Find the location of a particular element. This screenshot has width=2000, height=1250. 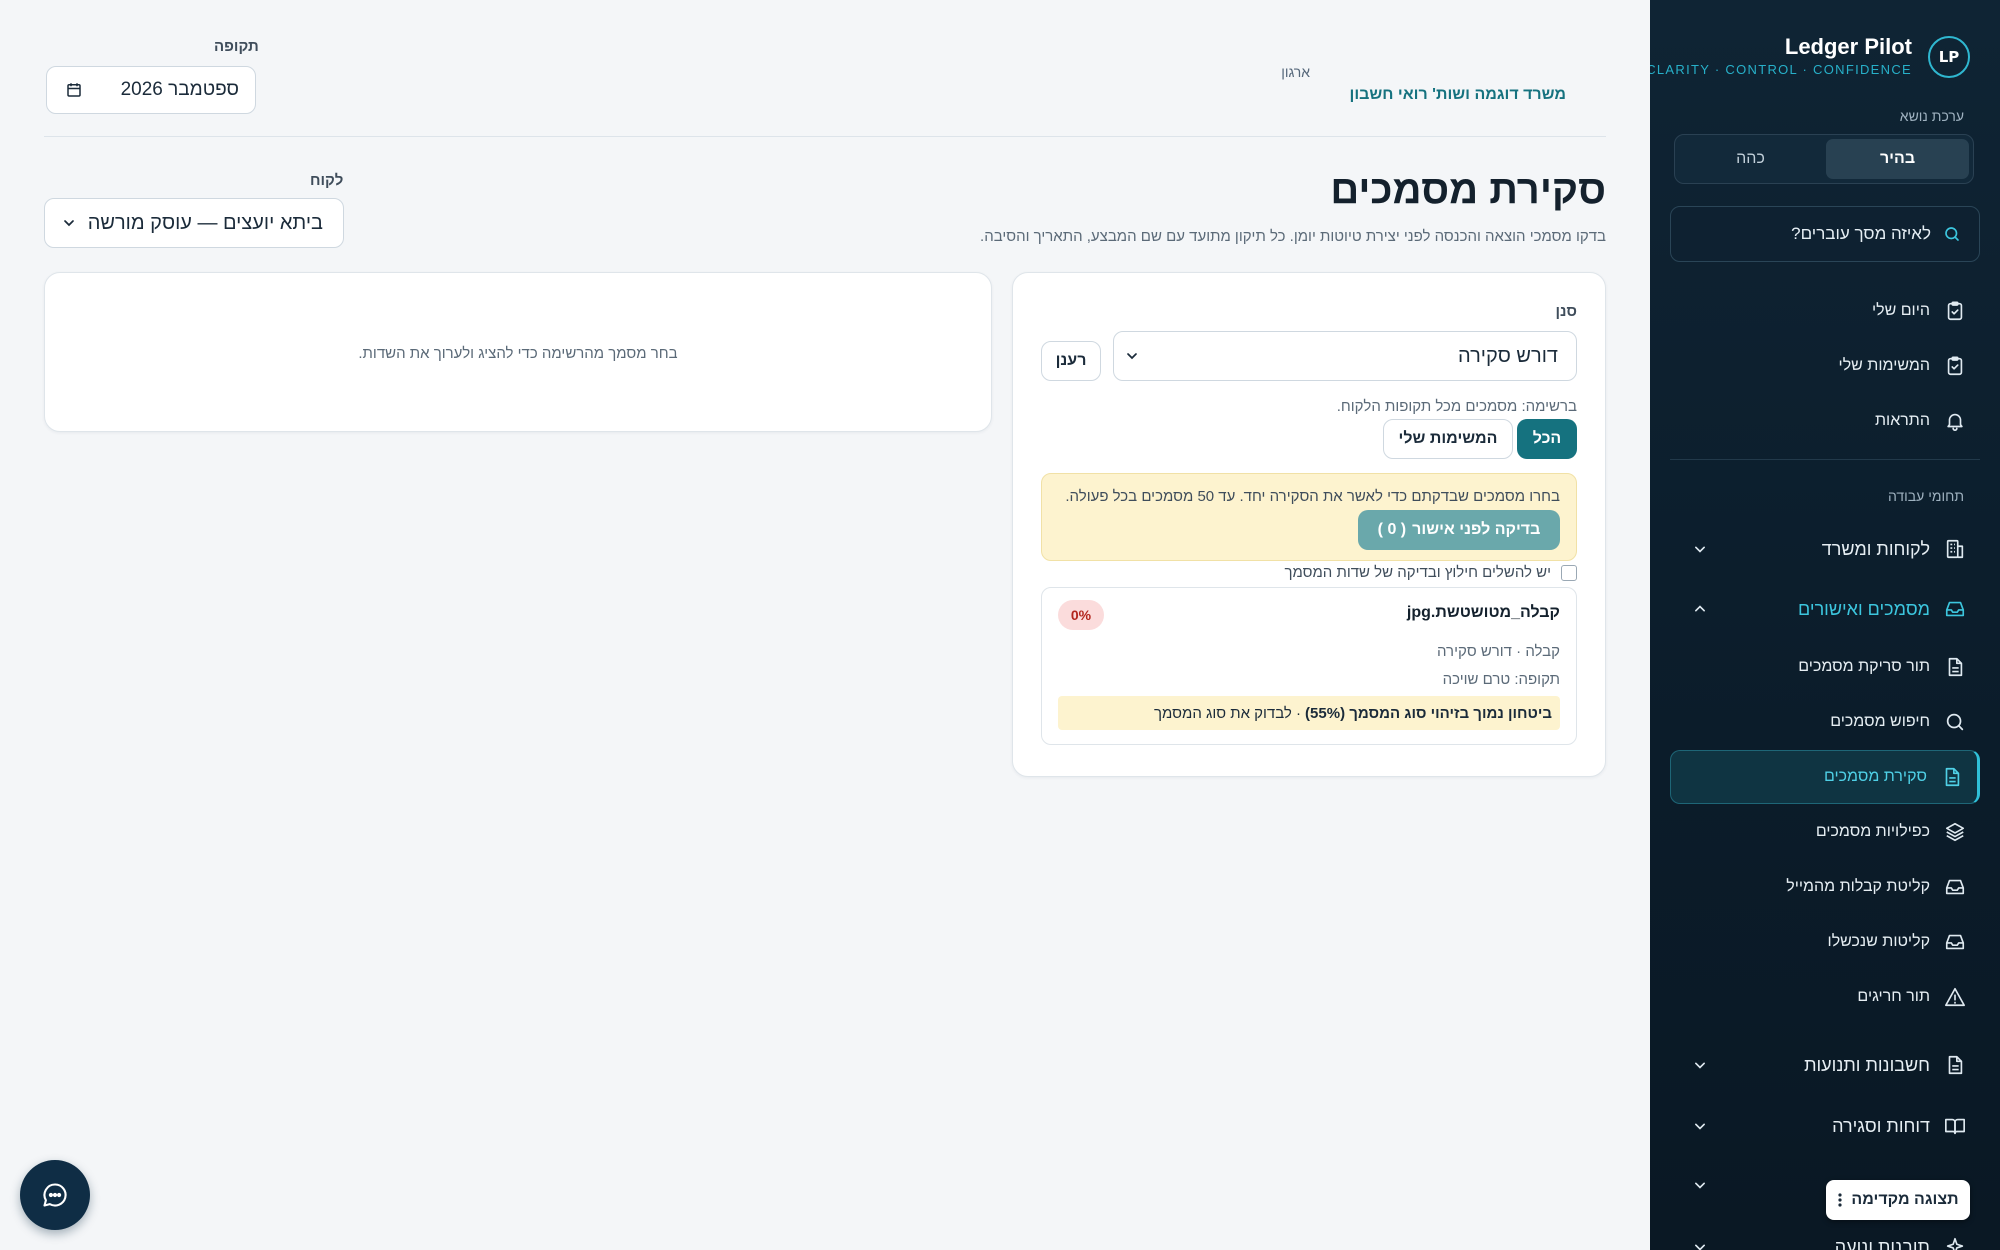

nav-label: התראות is located at coordinates (1902, 420).